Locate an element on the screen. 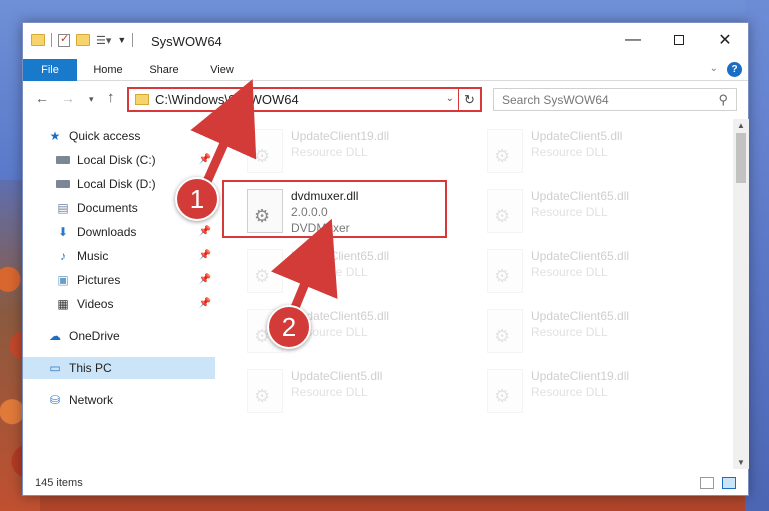 Image resolution: width=769 pixels, height=511 pixels. address-path: C:\Windows\SysWOW64 is located at coordinates (227, 99).